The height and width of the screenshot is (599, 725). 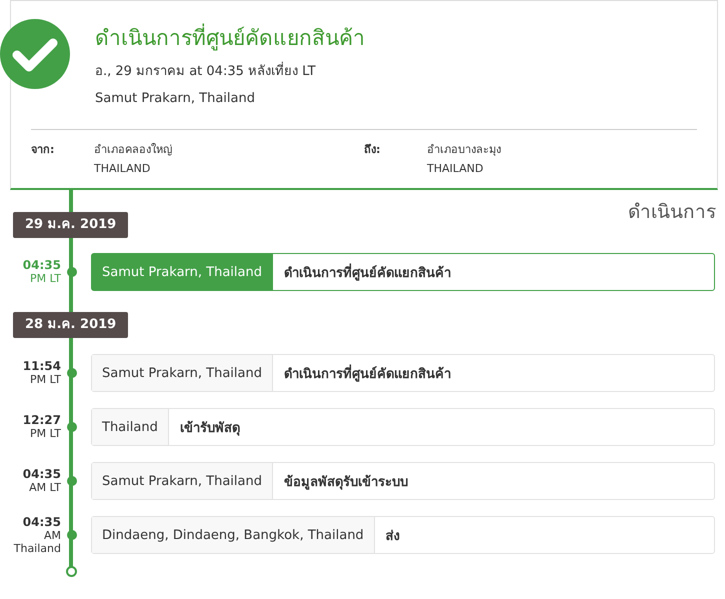 What do you see at coordinates (41, 420) in the screenshot?
I see `event-time: 12:27` at bounding box center [41, 420].